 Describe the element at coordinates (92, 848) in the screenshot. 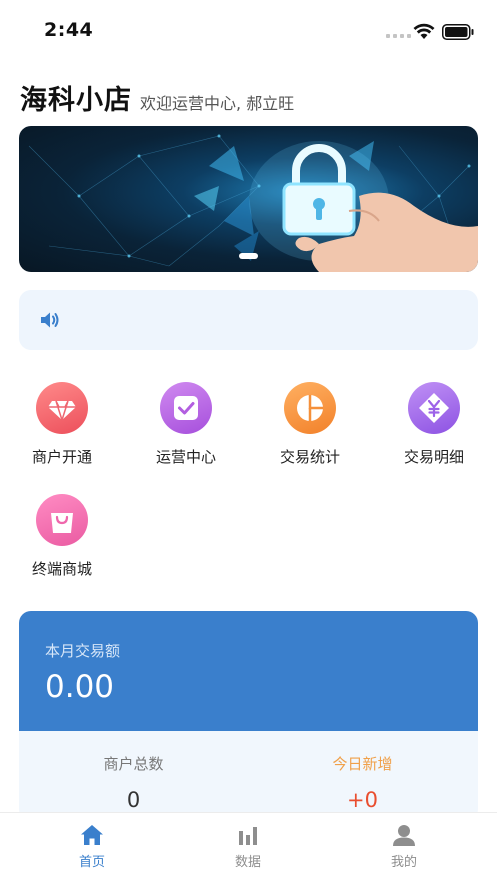

I see `tab-home: 首页` at that location.